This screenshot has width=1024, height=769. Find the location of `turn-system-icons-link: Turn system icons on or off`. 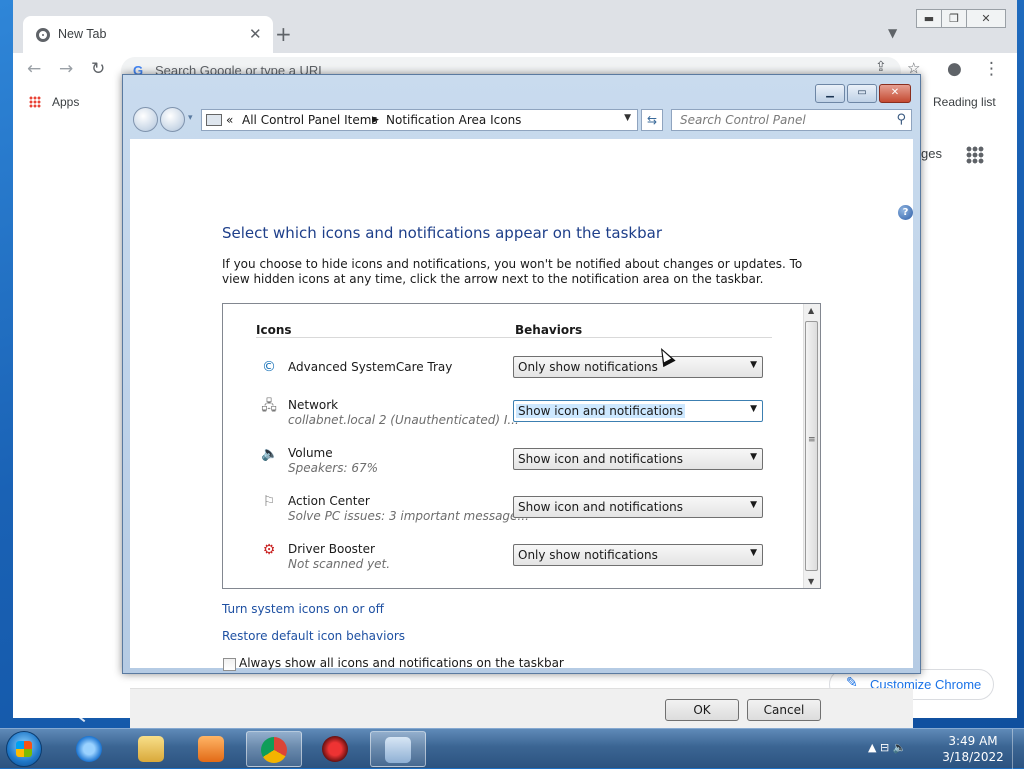

turn-system-icons-link: Turn system icons on or off is located at coordinates (303, 609).